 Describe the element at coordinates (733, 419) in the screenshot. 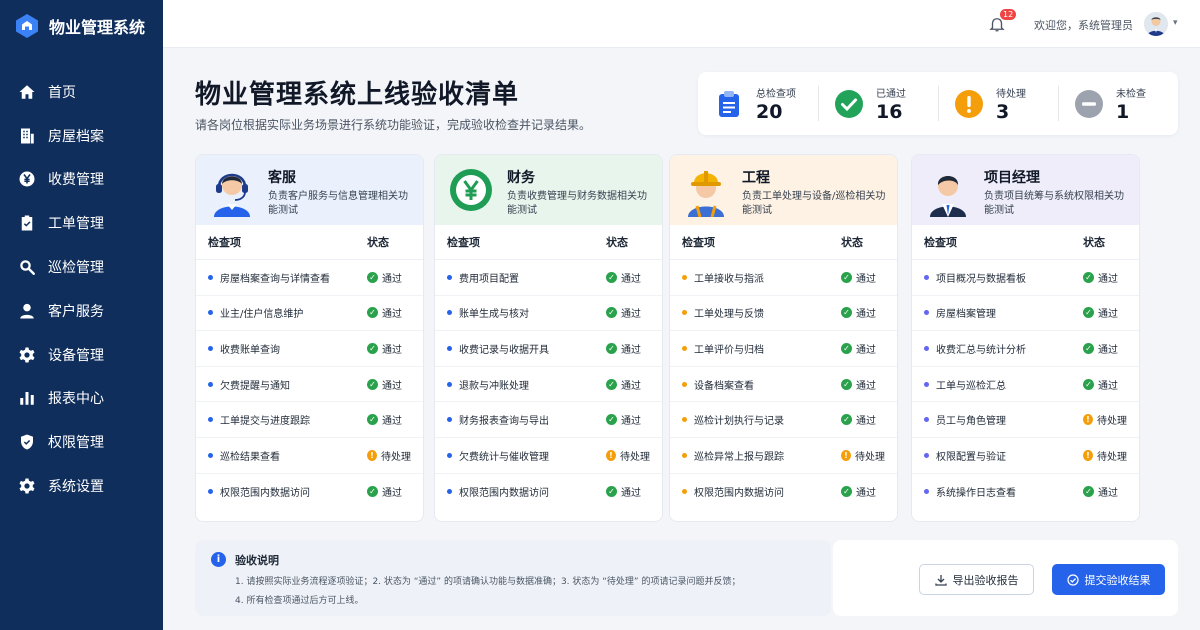

I see `checklist-item: 巡检计划执行与记录` at that location.